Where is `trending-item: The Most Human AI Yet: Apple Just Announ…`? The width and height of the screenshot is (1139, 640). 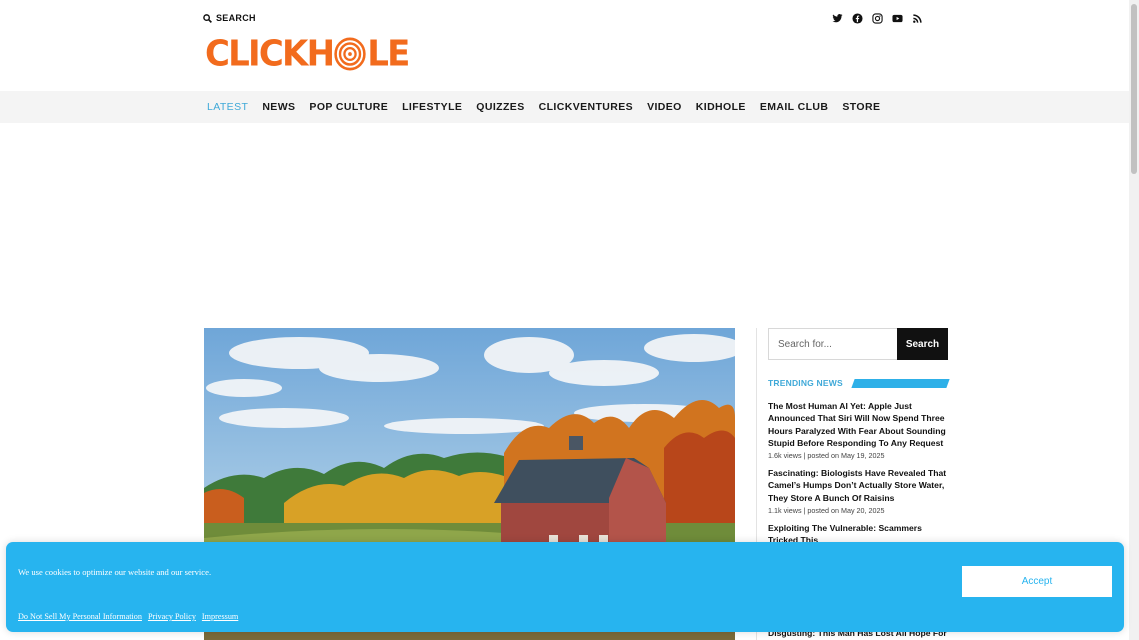 trending-item: The Most Human AI Yet: Apple Just Announ… is located at coordinates (858, 430).